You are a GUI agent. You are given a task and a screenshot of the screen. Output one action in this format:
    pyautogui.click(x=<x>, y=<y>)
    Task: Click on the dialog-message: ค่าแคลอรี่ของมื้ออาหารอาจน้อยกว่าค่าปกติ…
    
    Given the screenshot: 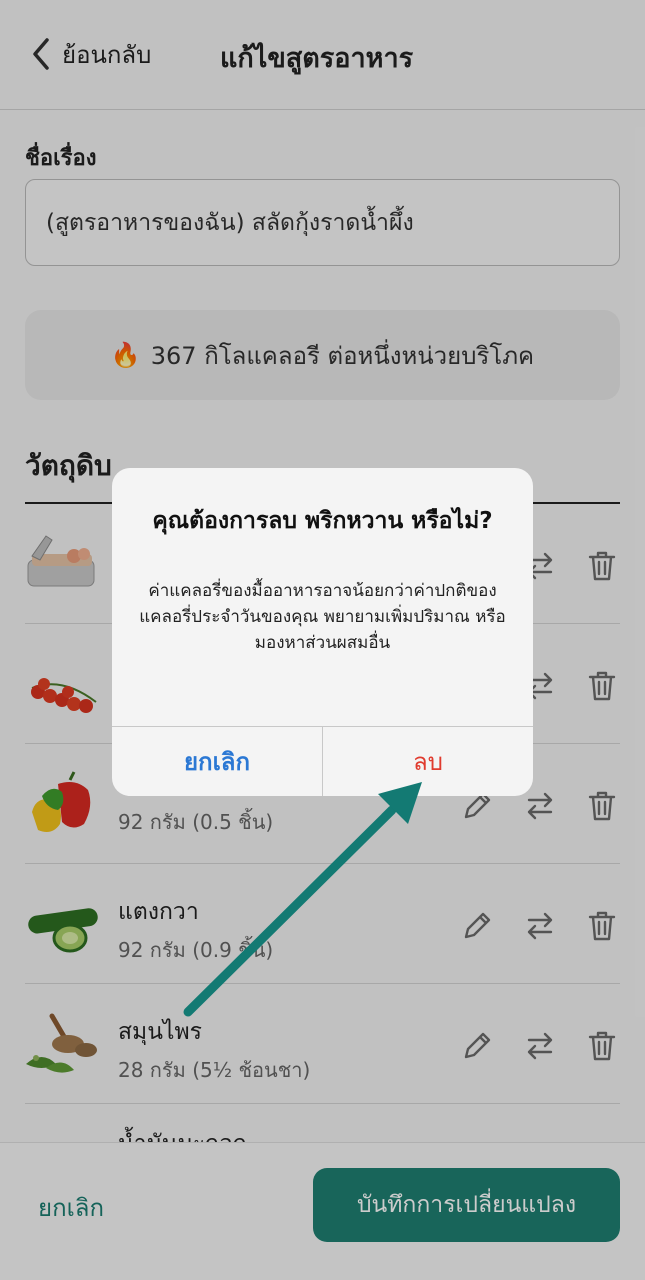 What is the action you would take?
    pyautogui.click(x=322, y=617)
    